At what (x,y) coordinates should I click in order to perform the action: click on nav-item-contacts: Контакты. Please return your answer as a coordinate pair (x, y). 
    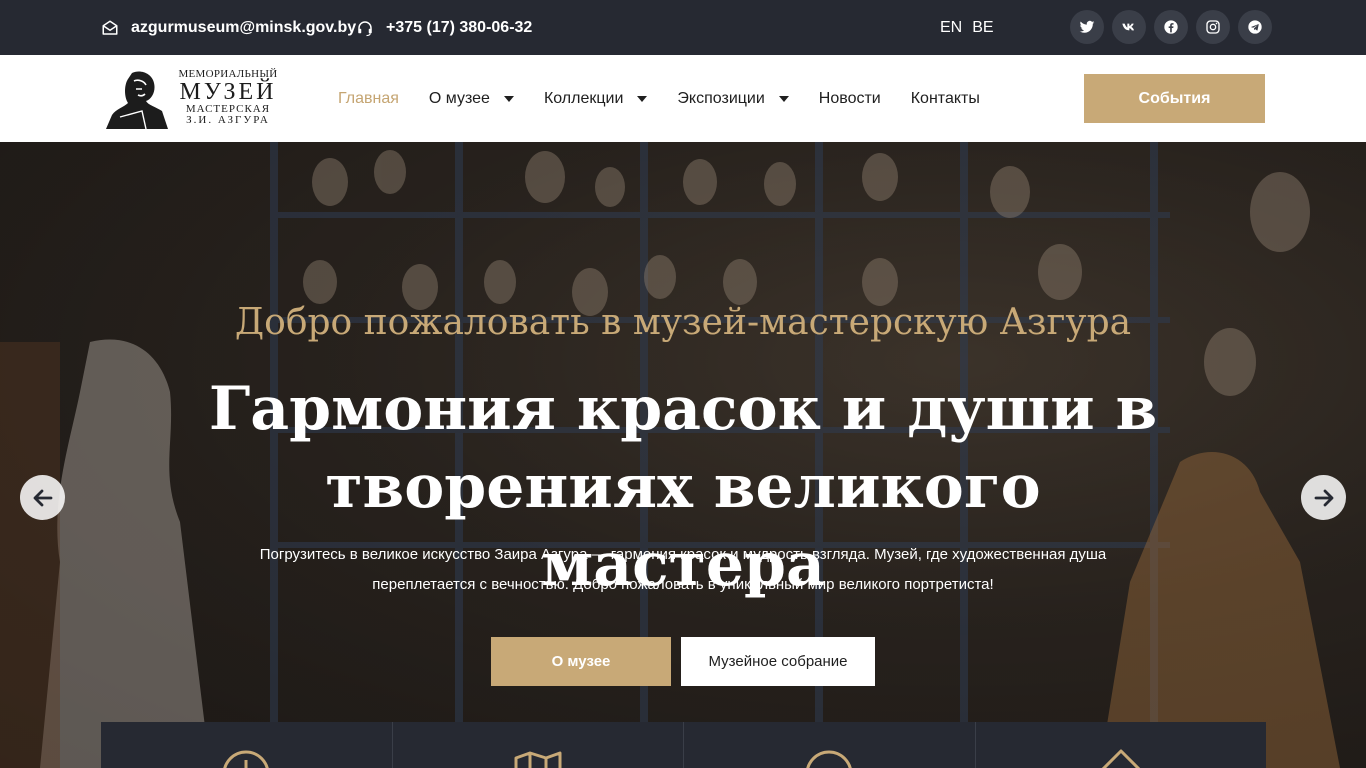
    Looking at the image, I should click on (945, 99).